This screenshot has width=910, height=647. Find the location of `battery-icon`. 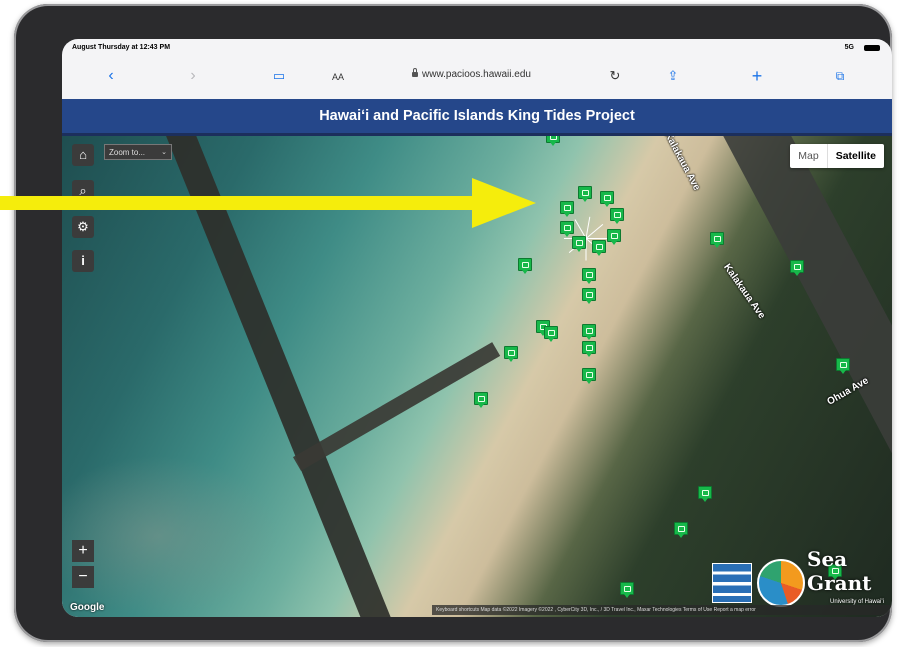

battery-icon is located at coordinates (872, 48).